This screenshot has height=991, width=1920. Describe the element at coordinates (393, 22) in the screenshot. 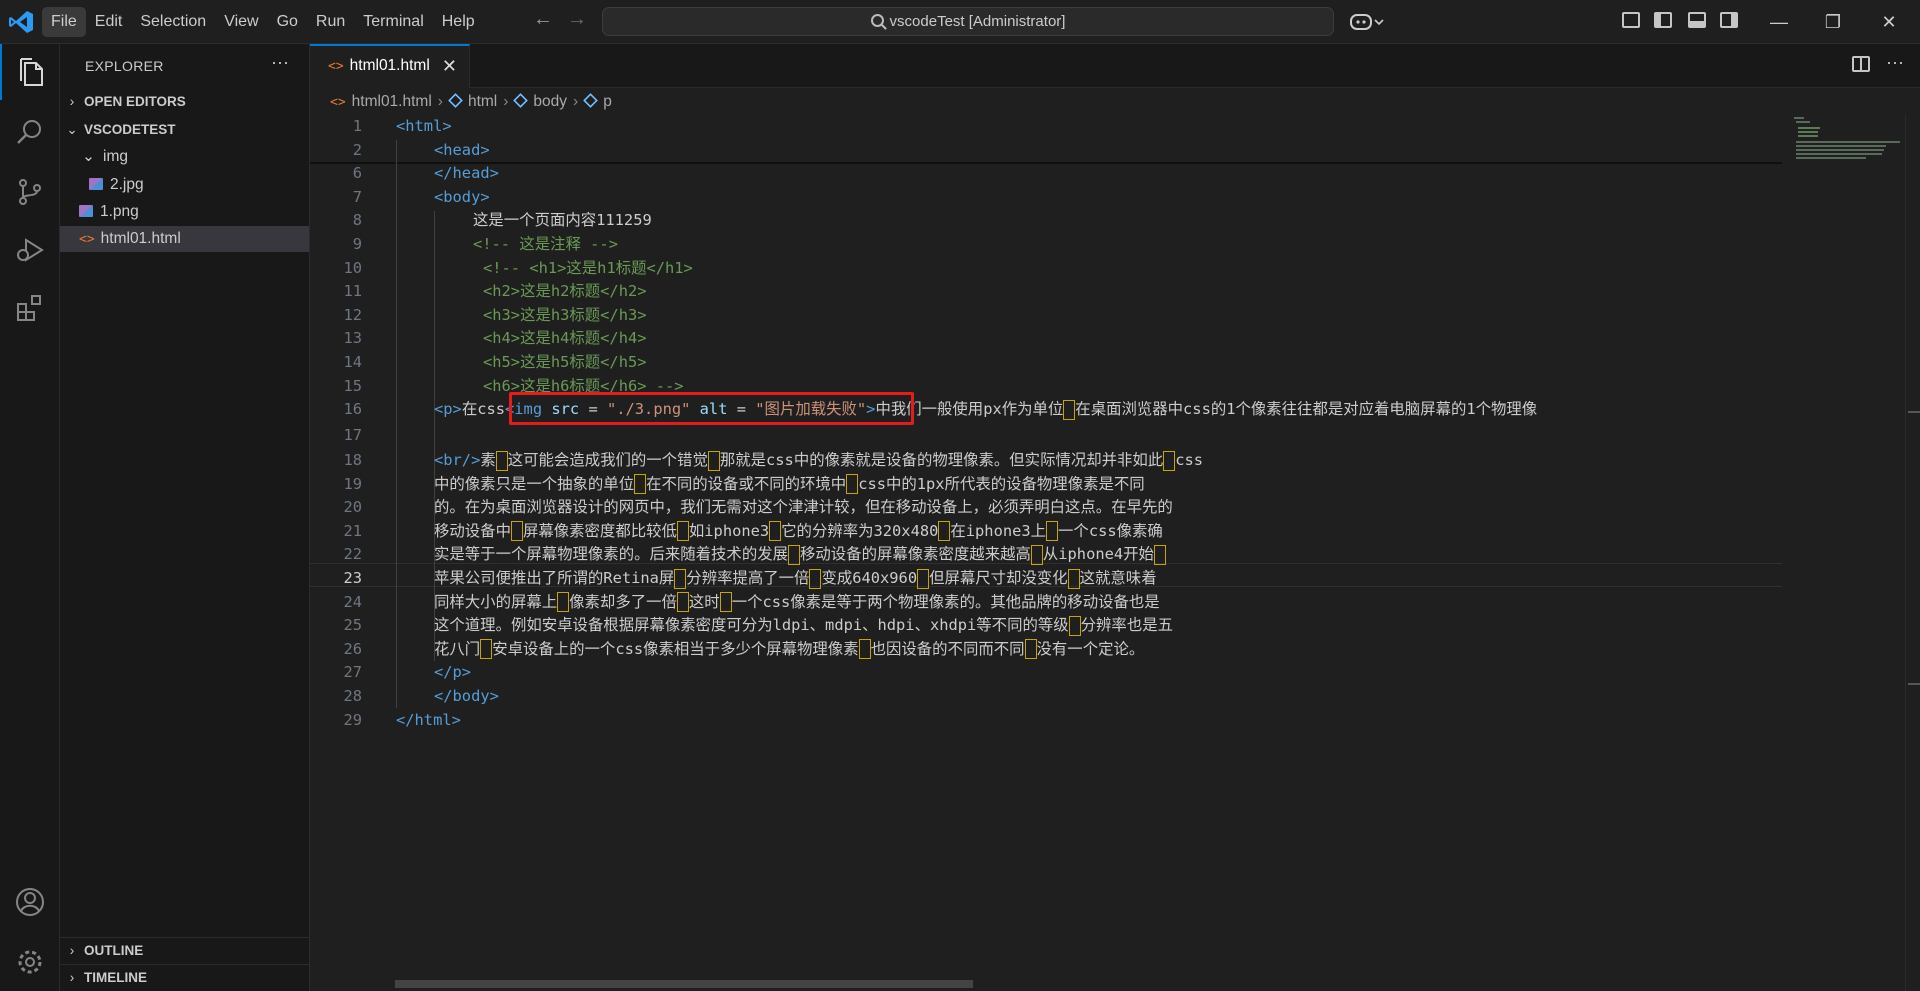

I see `menu-terminal: Terminal` at that location.